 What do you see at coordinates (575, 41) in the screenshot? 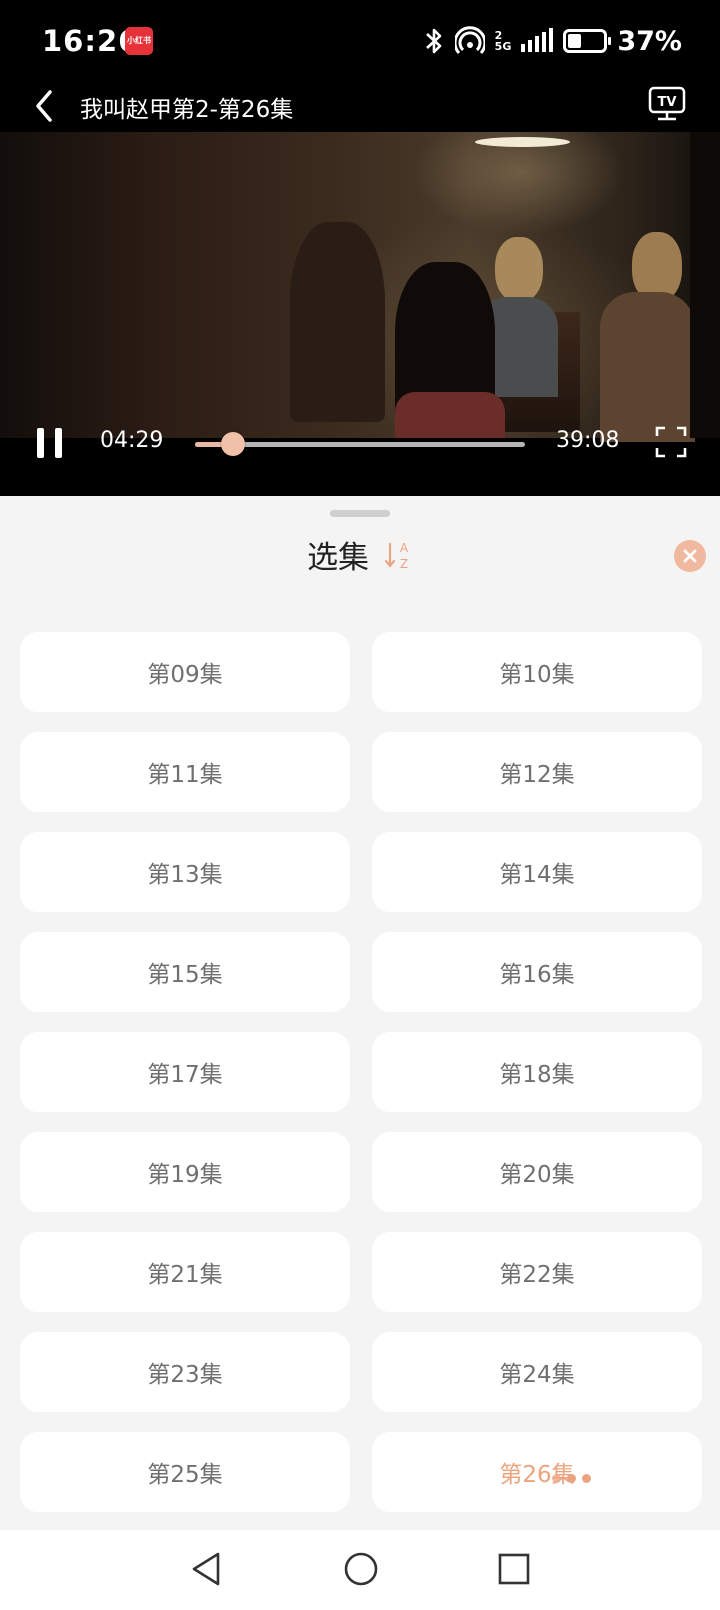
I see `battery-level` at bounding box center [575, 41].